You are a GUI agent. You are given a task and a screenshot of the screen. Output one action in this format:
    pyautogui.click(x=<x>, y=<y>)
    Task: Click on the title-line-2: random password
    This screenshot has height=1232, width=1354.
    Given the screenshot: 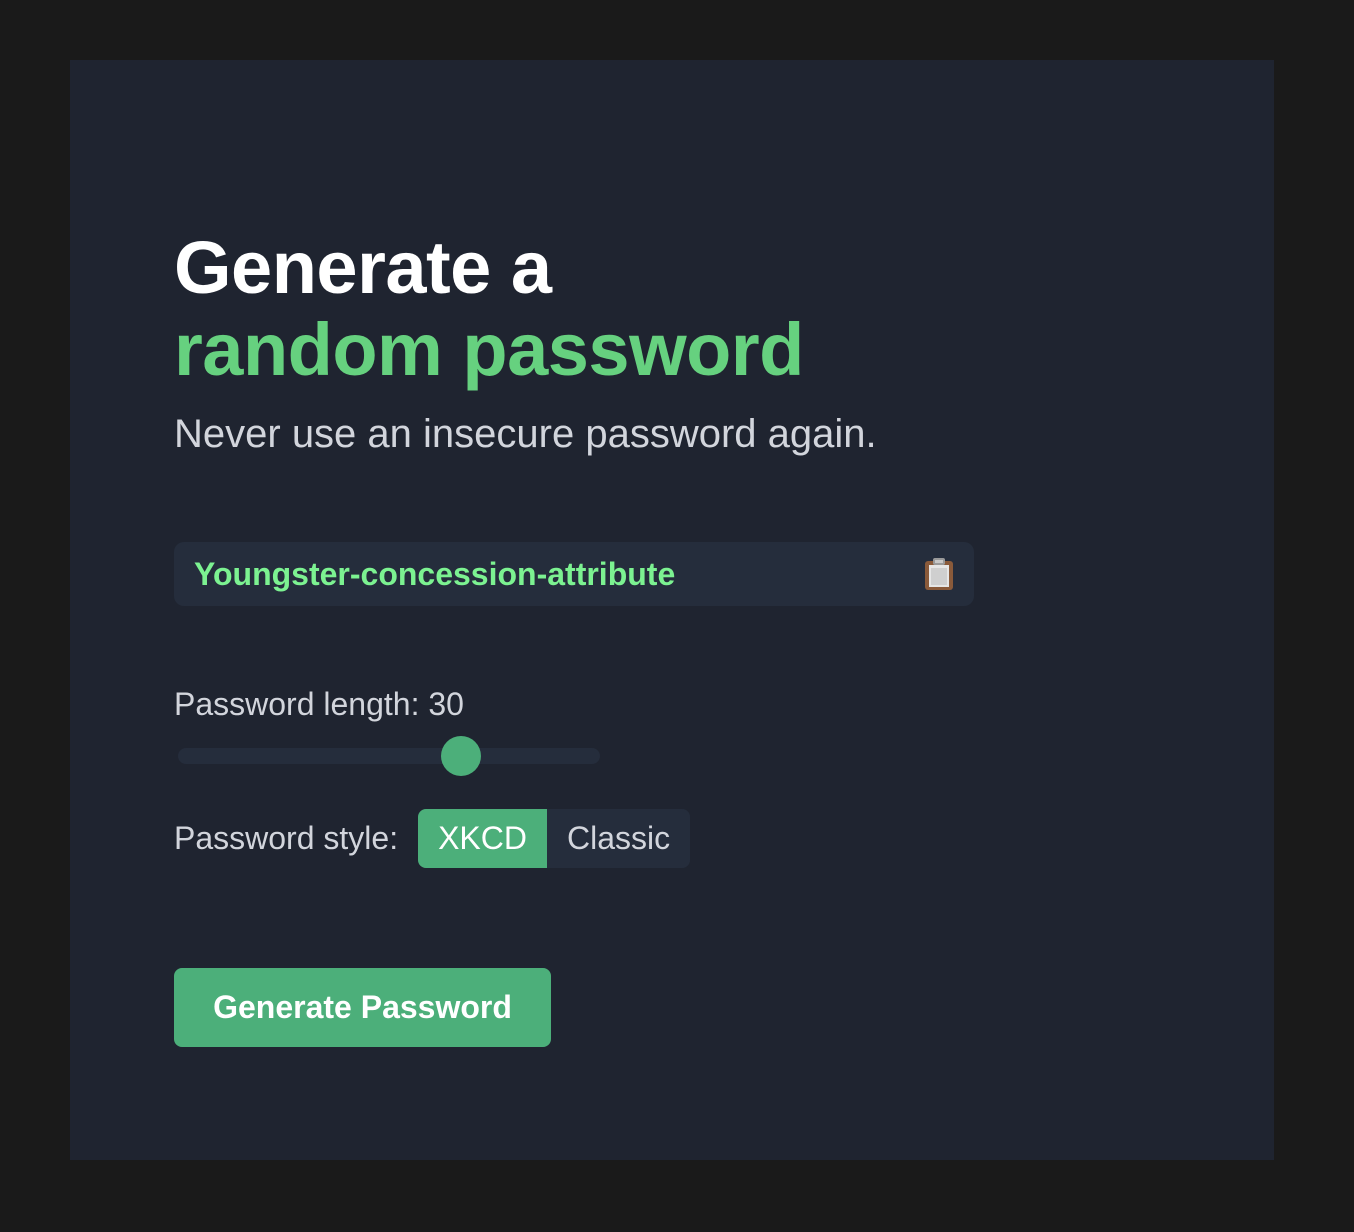 What is the action you would take?
    pyautogui.click(x=489, y=349)
    